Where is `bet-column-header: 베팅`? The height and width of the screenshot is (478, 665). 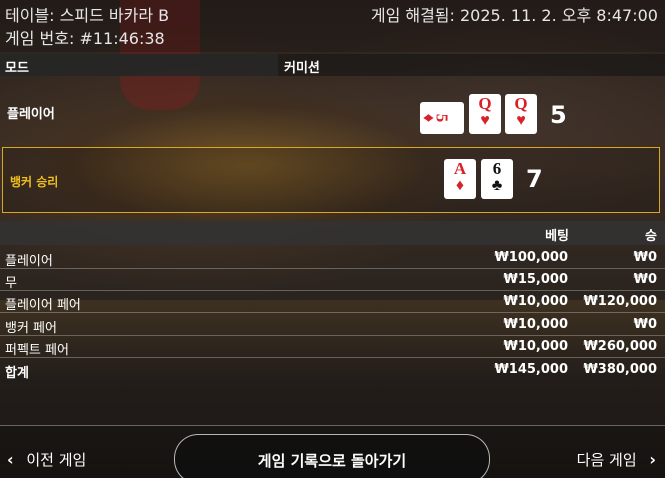 bet-column-header: 베팅 is located at coordinates (557, 236).